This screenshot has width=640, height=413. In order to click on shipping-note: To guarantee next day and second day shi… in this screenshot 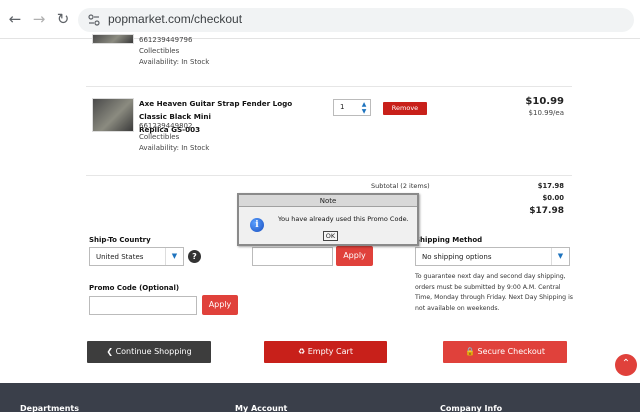, I will do `click(494, 292)`.